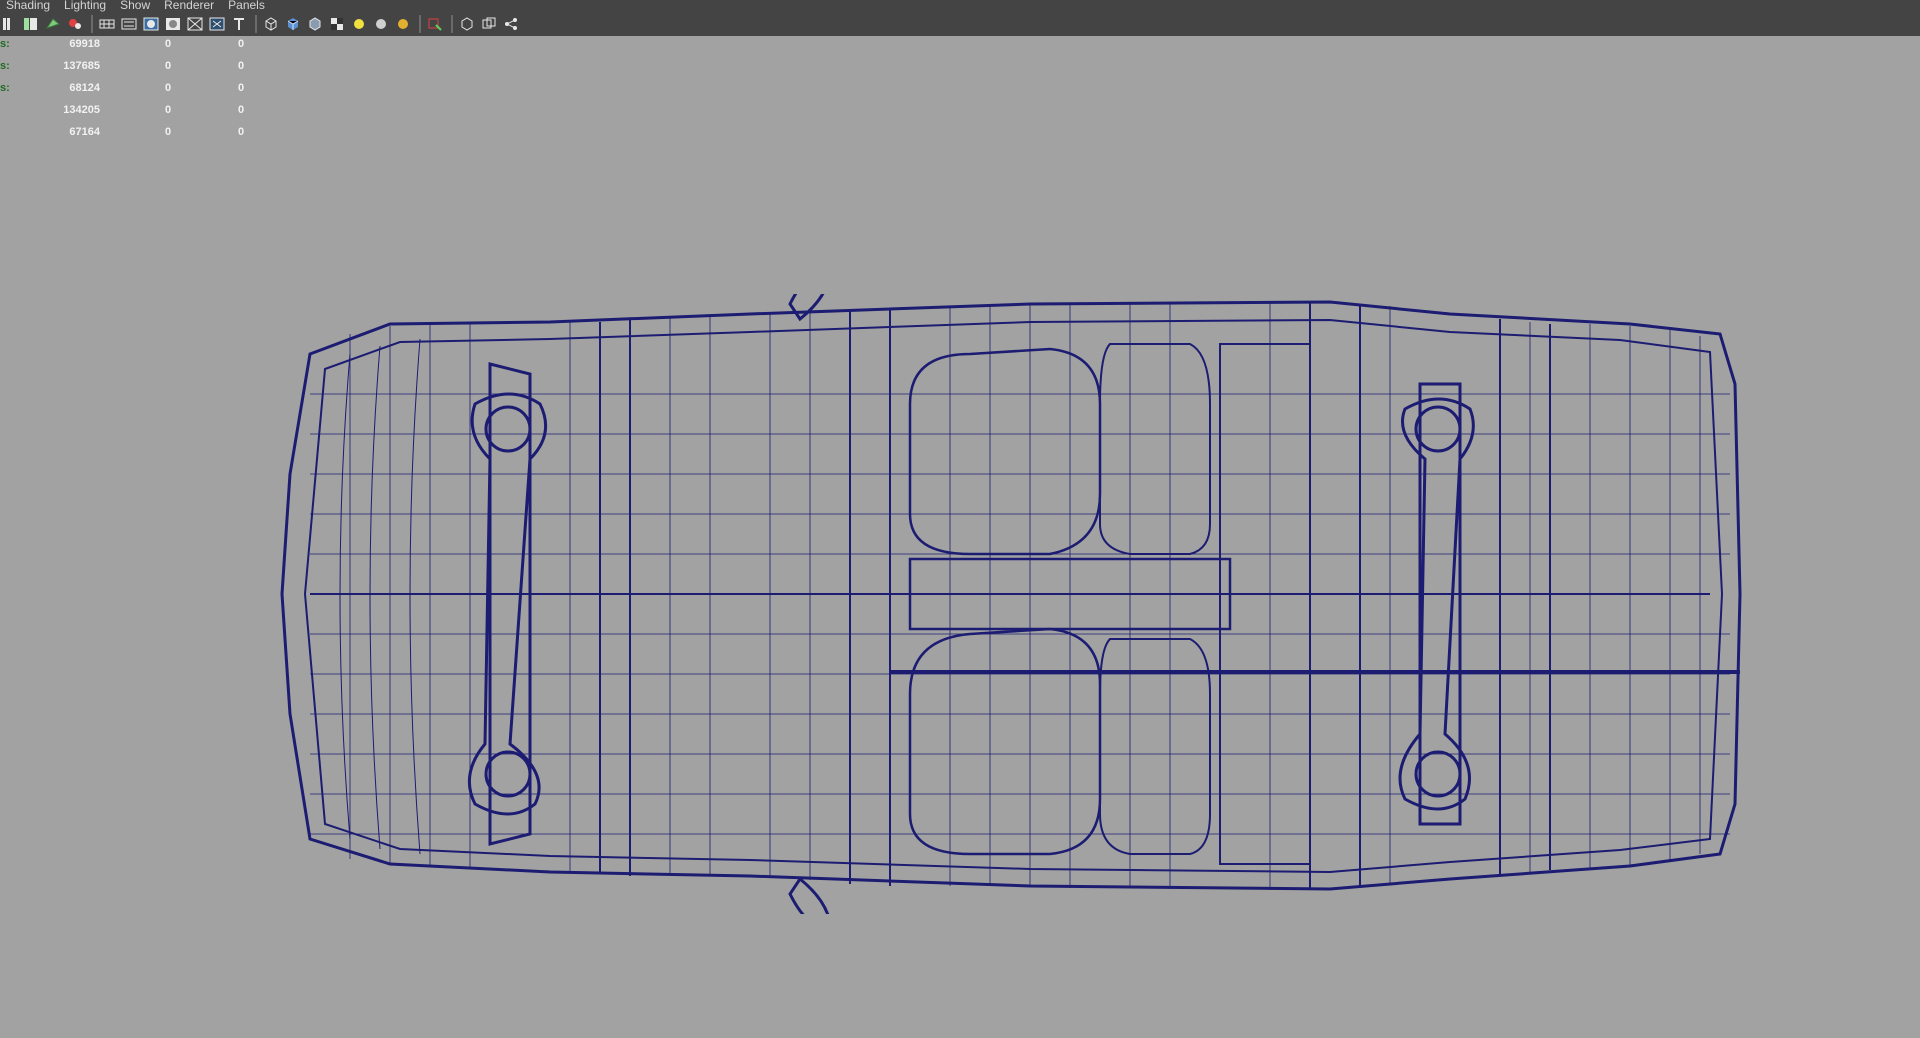  I want to click on resolution-gate-icon, so click(151, 24).